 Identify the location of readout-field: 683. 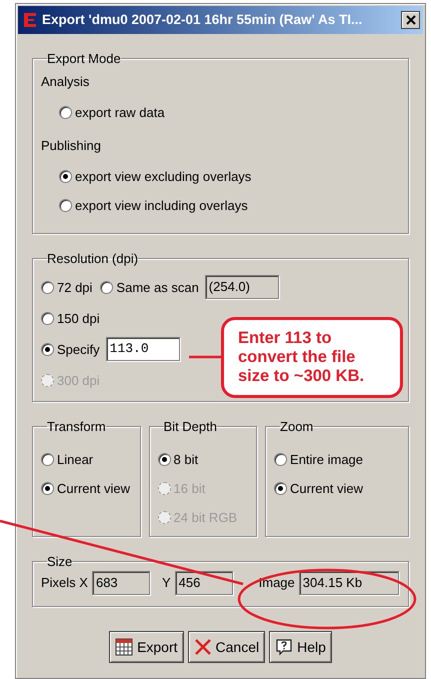
(121, 583).